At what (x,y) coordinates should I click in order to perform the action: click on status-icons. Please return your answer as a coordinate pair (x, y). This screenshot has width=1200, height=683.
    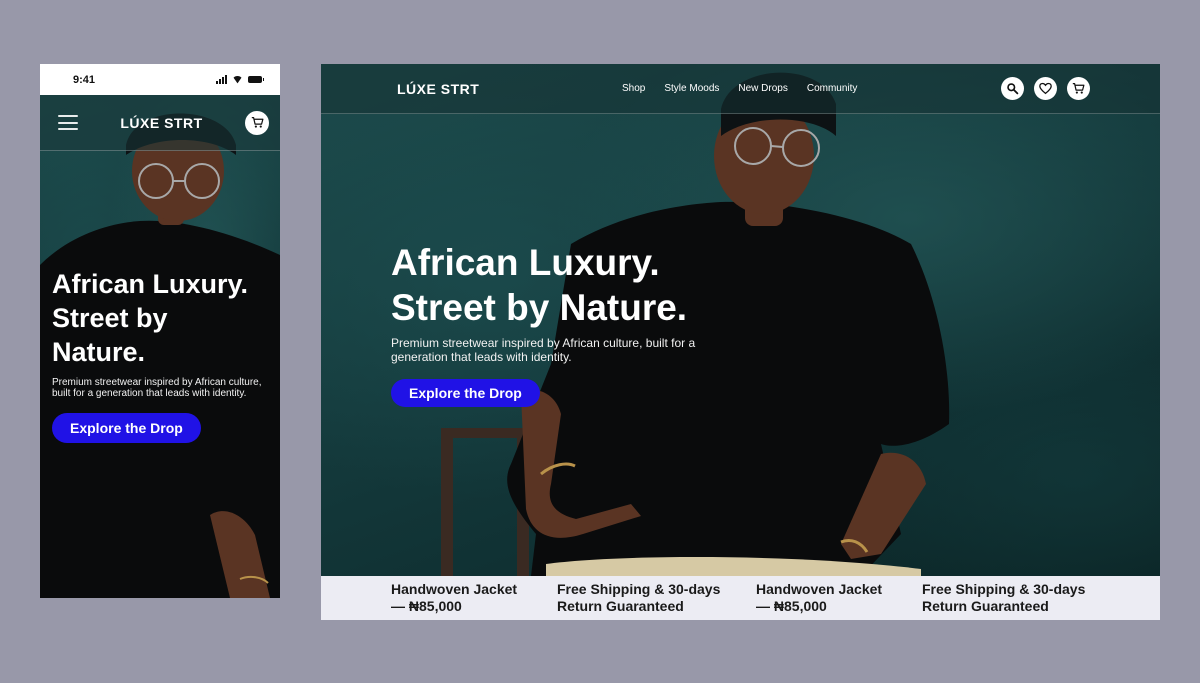
    Looking at the image, I should click on (240, 79).